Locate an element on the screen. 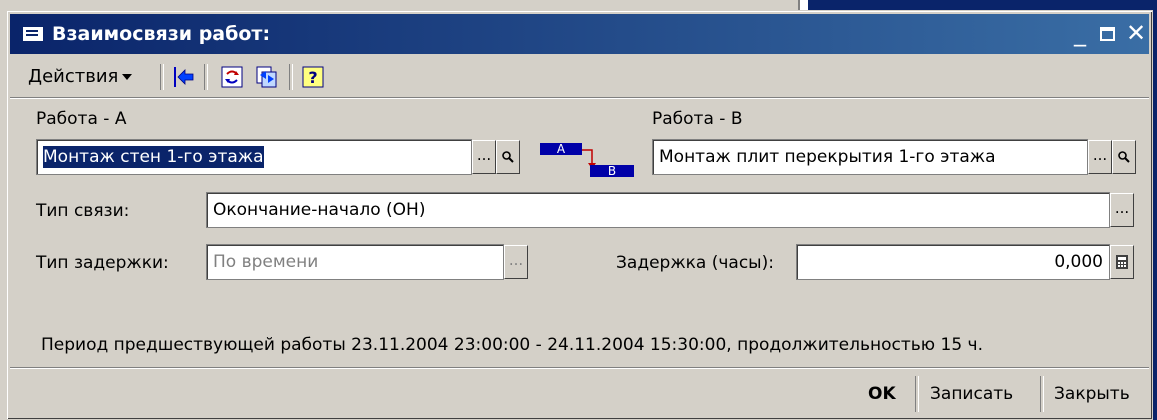 The image size is (1157, 420). work-b-search-button is located at coordinates (1124, 157).